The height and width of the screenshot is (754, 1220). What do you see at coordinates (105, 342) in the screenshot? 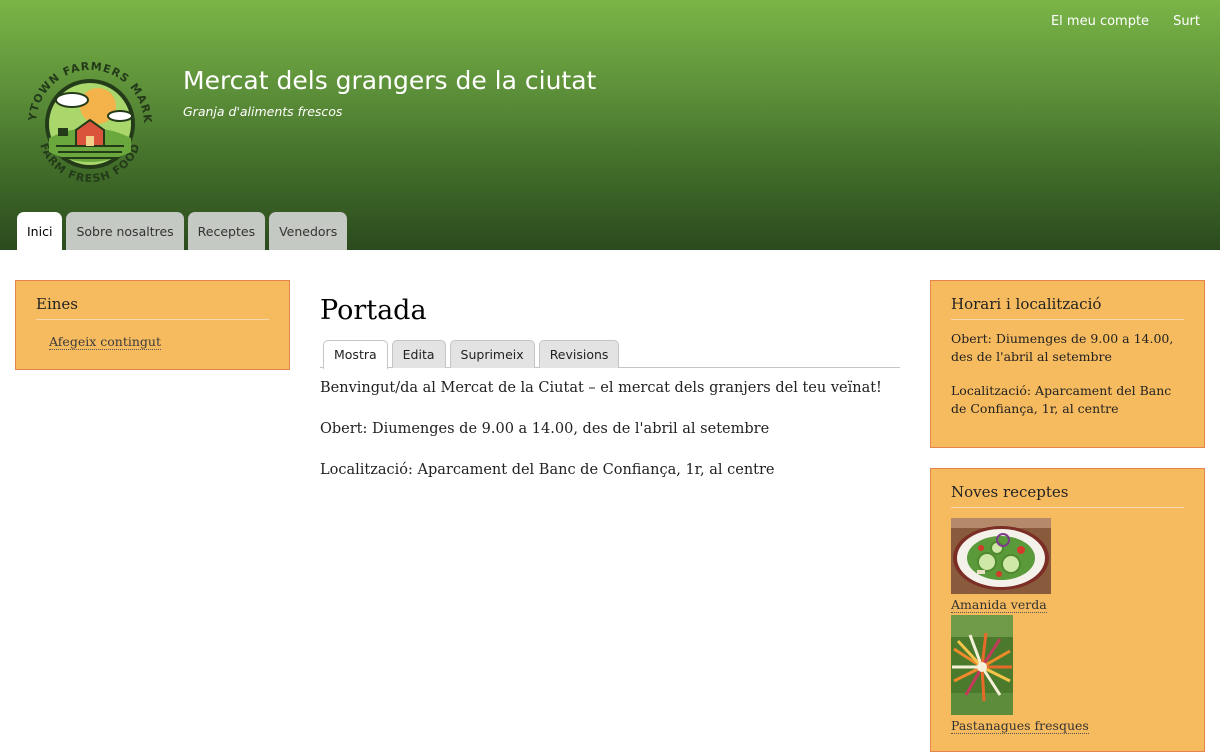
I see `add-content-link: Afegeix contingut` at bounding box center [105, 342].